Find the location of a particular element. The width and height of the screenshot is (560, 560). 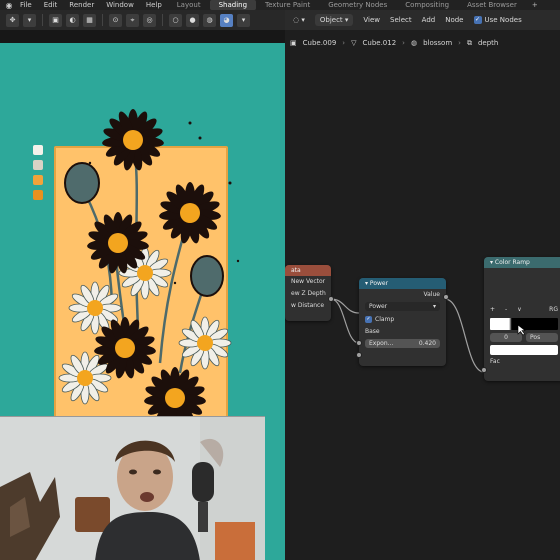

output-distance: w Distance is located at coordinates (308, 306).